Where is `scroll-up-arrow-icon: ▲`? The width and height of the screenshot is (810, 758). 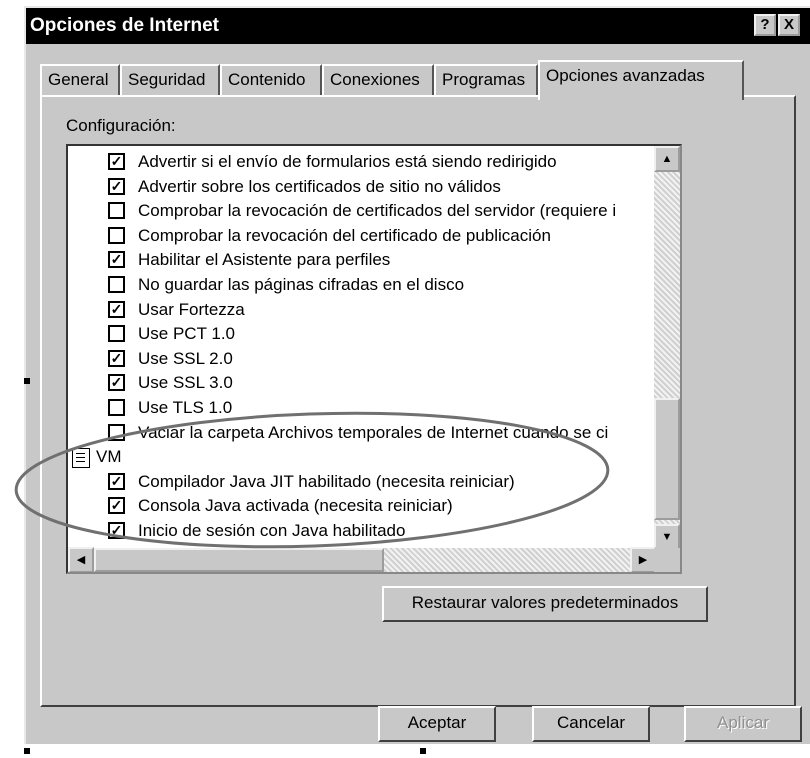 scroll-up-arrow-icon: ▲ is located at coordinates (667, 159).